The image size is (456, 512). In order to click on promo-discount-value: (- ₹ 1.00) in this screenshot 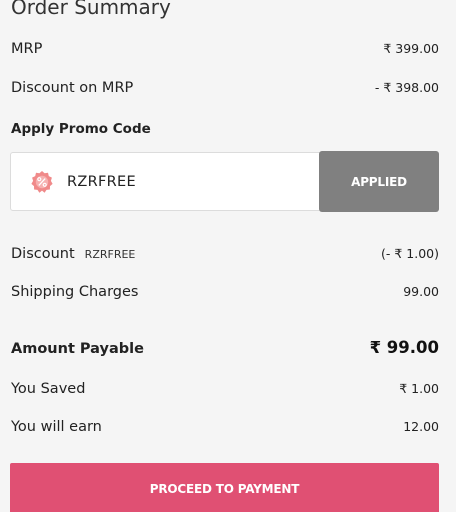, I will do `click(410, 253)`.